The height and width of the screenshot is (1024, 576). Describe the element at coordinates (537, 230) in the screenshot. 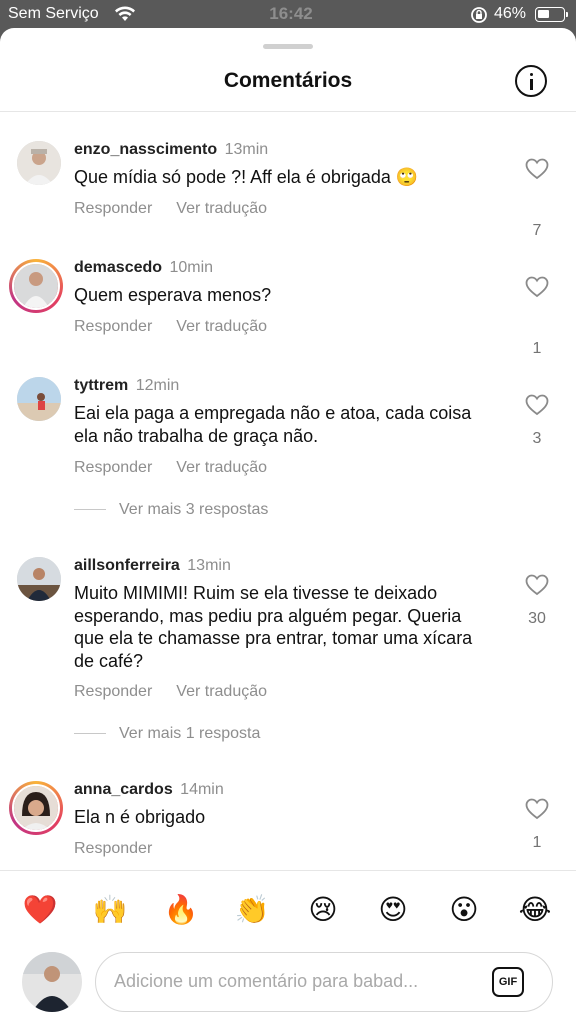

I see `like-count: 7` at that location.